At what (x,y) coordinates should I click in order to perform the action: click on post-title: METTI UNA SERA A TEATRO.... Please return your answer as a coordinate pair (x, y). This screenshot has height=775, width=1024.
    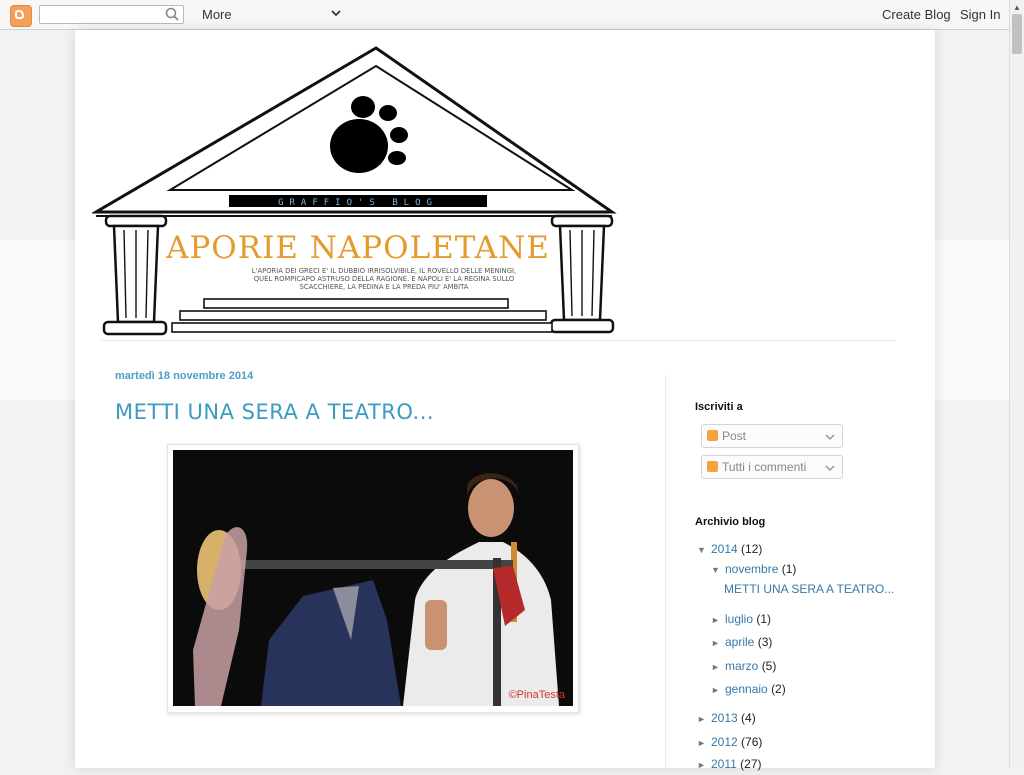
    Looking at the image, I should click on (274, 412).